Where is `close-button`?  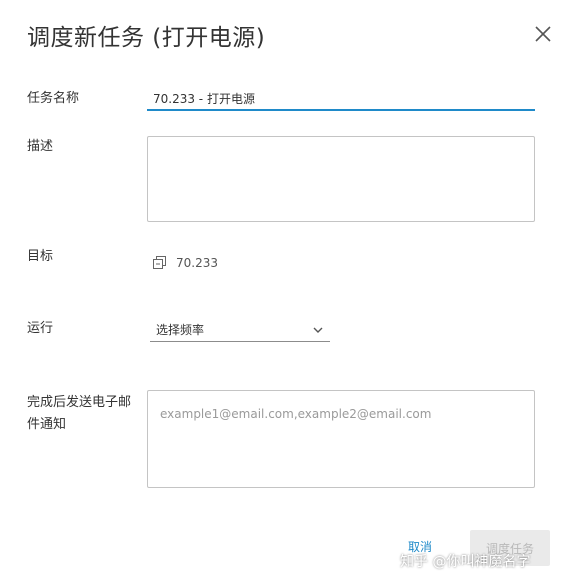 close-button is located at coordinates (543, 34).